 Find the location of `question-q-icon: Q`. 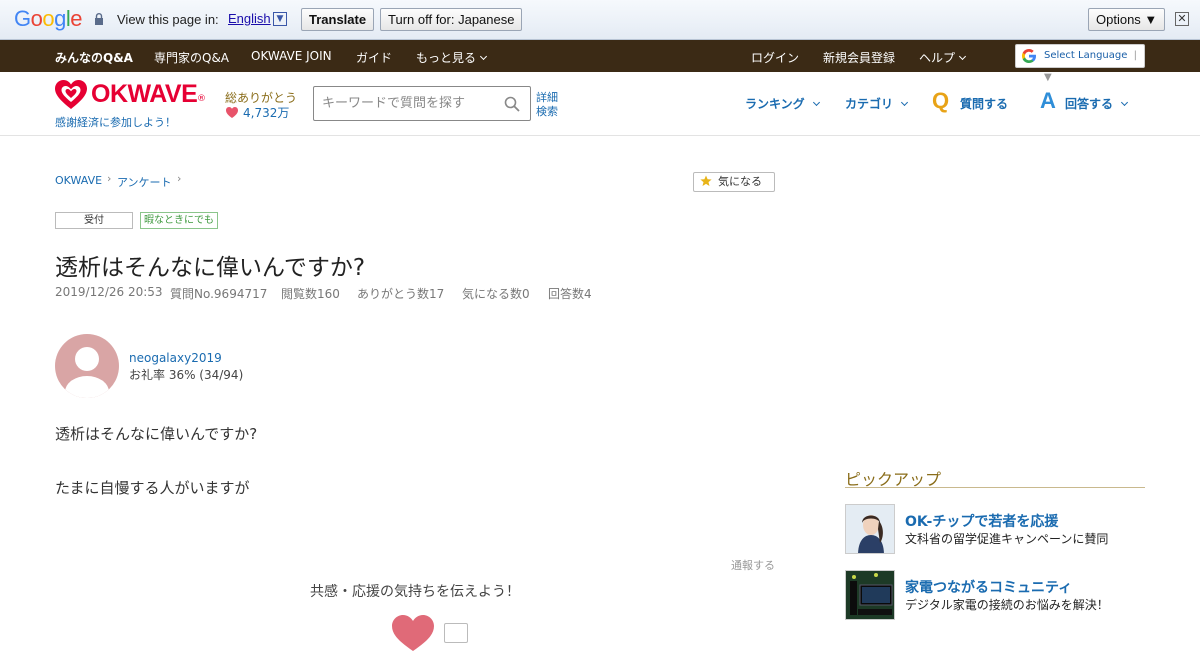

question-q-icon: Q is located at coordinates (941, 100).